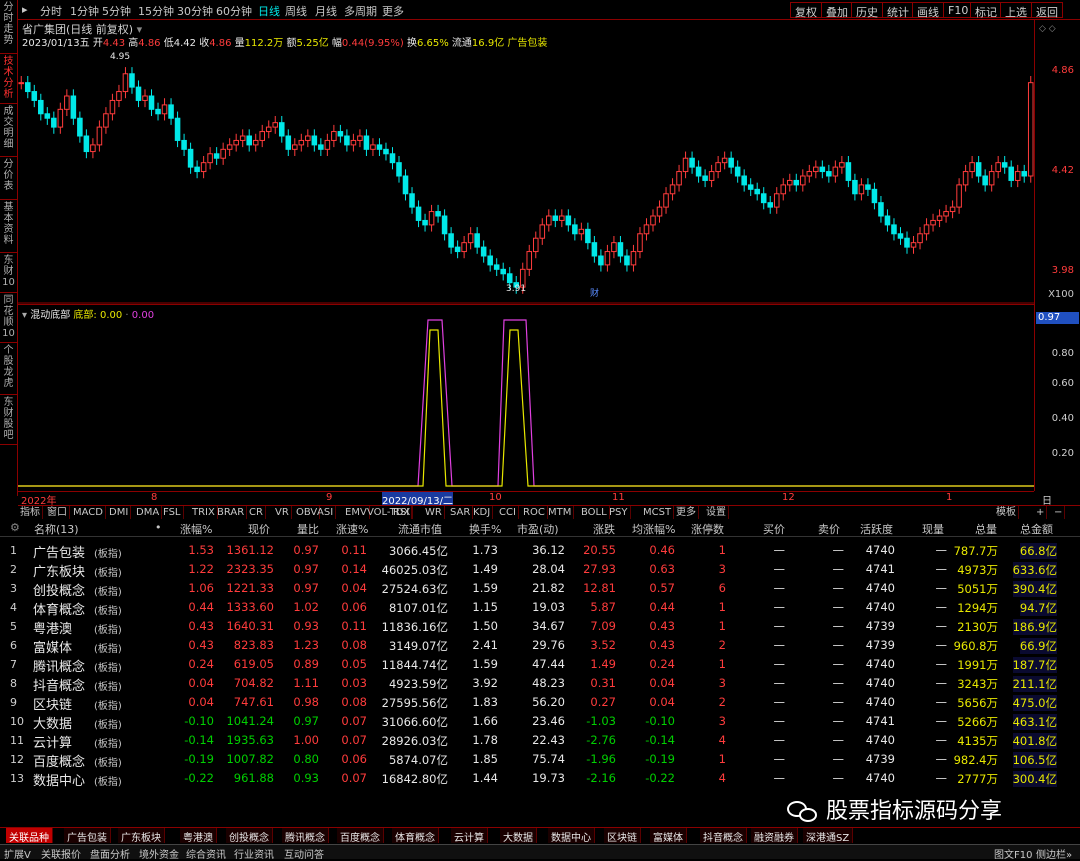 The width and height of the screenshot is (1080, 861). Describe the element at coordinates (482, 513) in the screenshot. I see `indicator-tab-18: KDJ` at that location.